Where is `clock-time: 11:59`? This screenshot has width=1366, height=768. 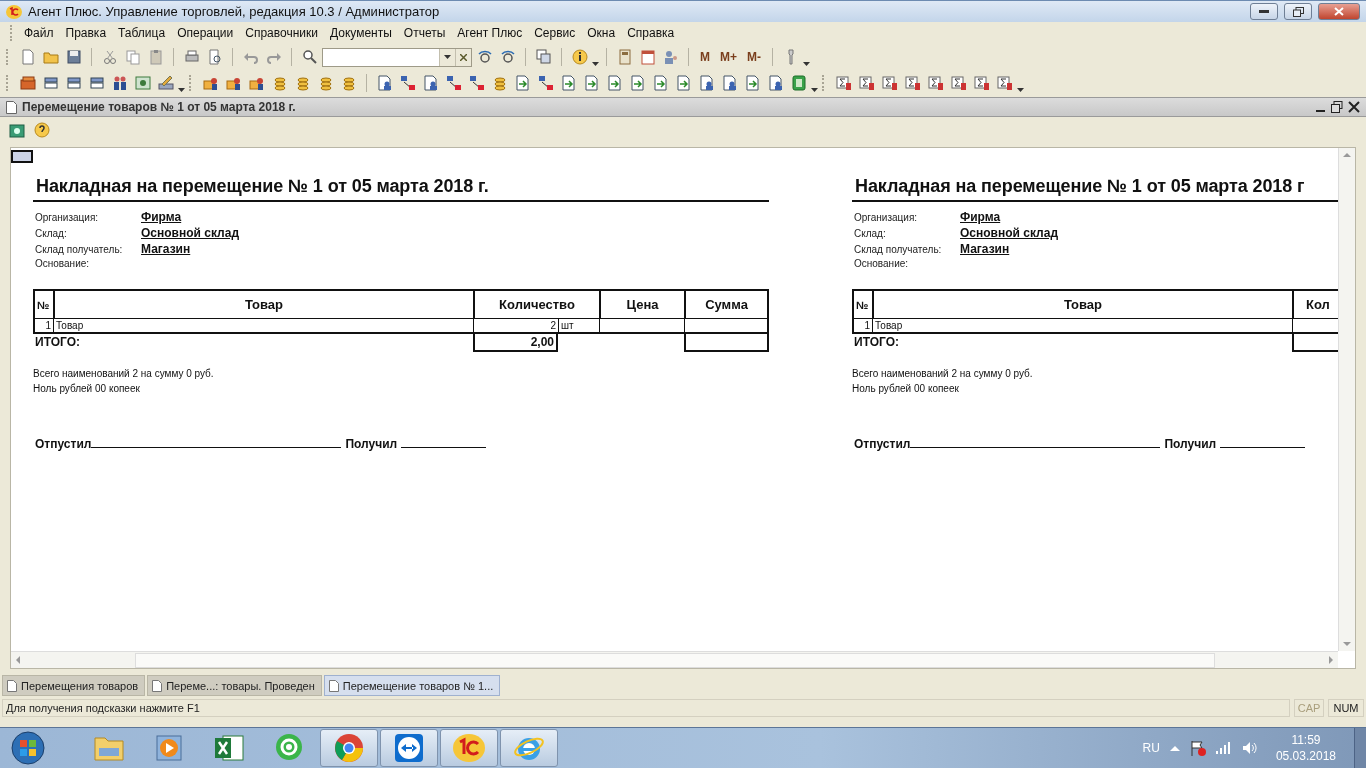
clock-time: 11:59 is located at coordinates (1306, 740).